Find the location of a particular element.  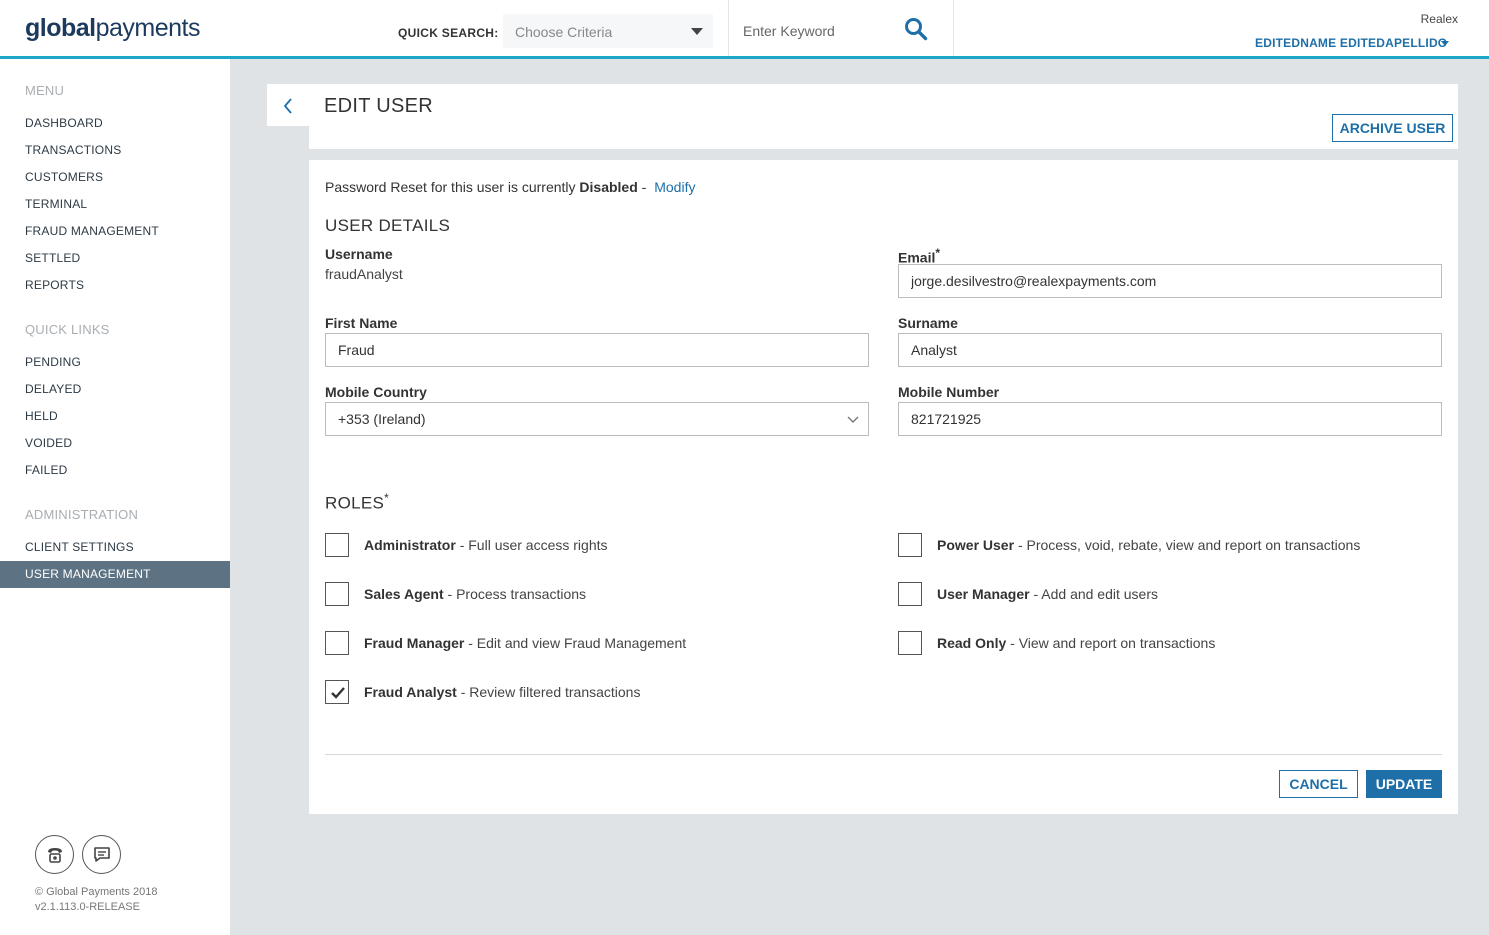

sidebar-item-transactions: TRANSACTIONS is located at coordinates (115, 150).